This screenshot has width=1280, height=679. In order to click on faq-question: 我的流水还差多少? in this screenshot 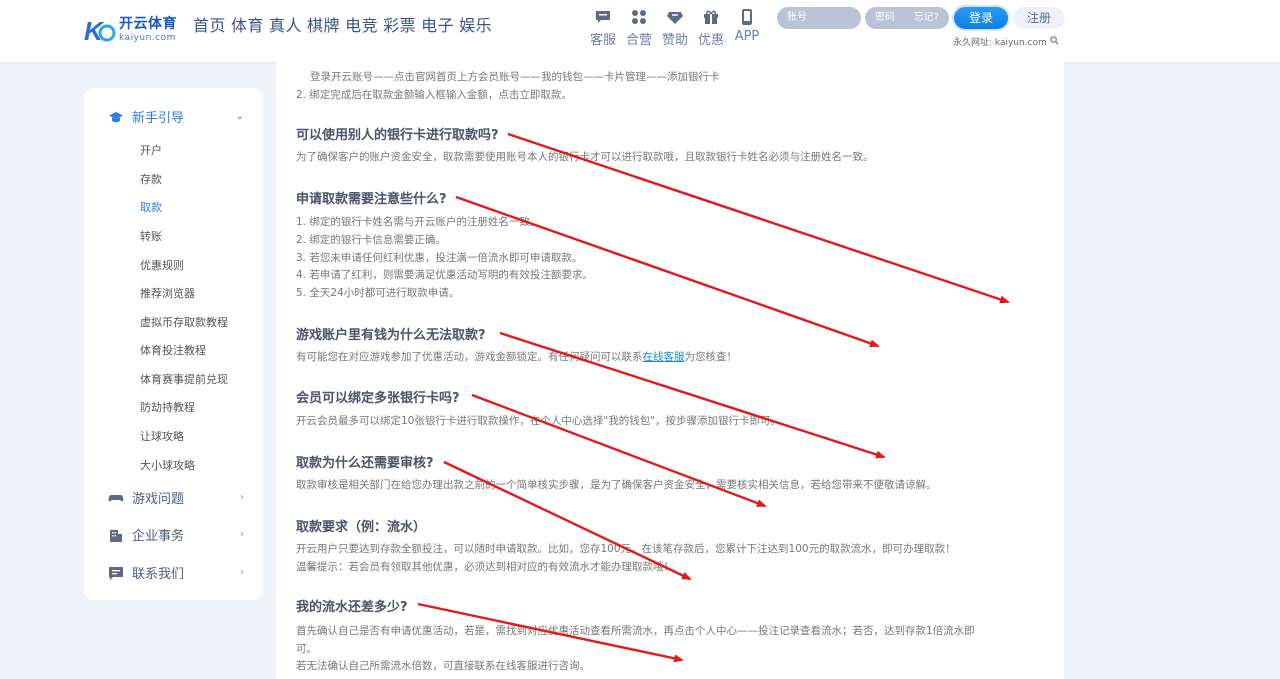, I will do `click(352, 607)`.